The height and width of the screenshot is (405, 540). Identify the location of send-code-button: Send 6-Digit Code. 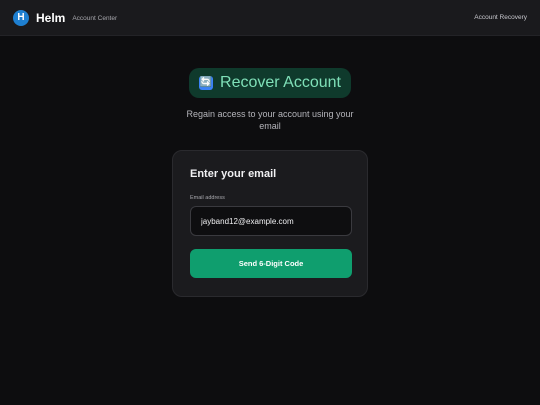
(271, 263).